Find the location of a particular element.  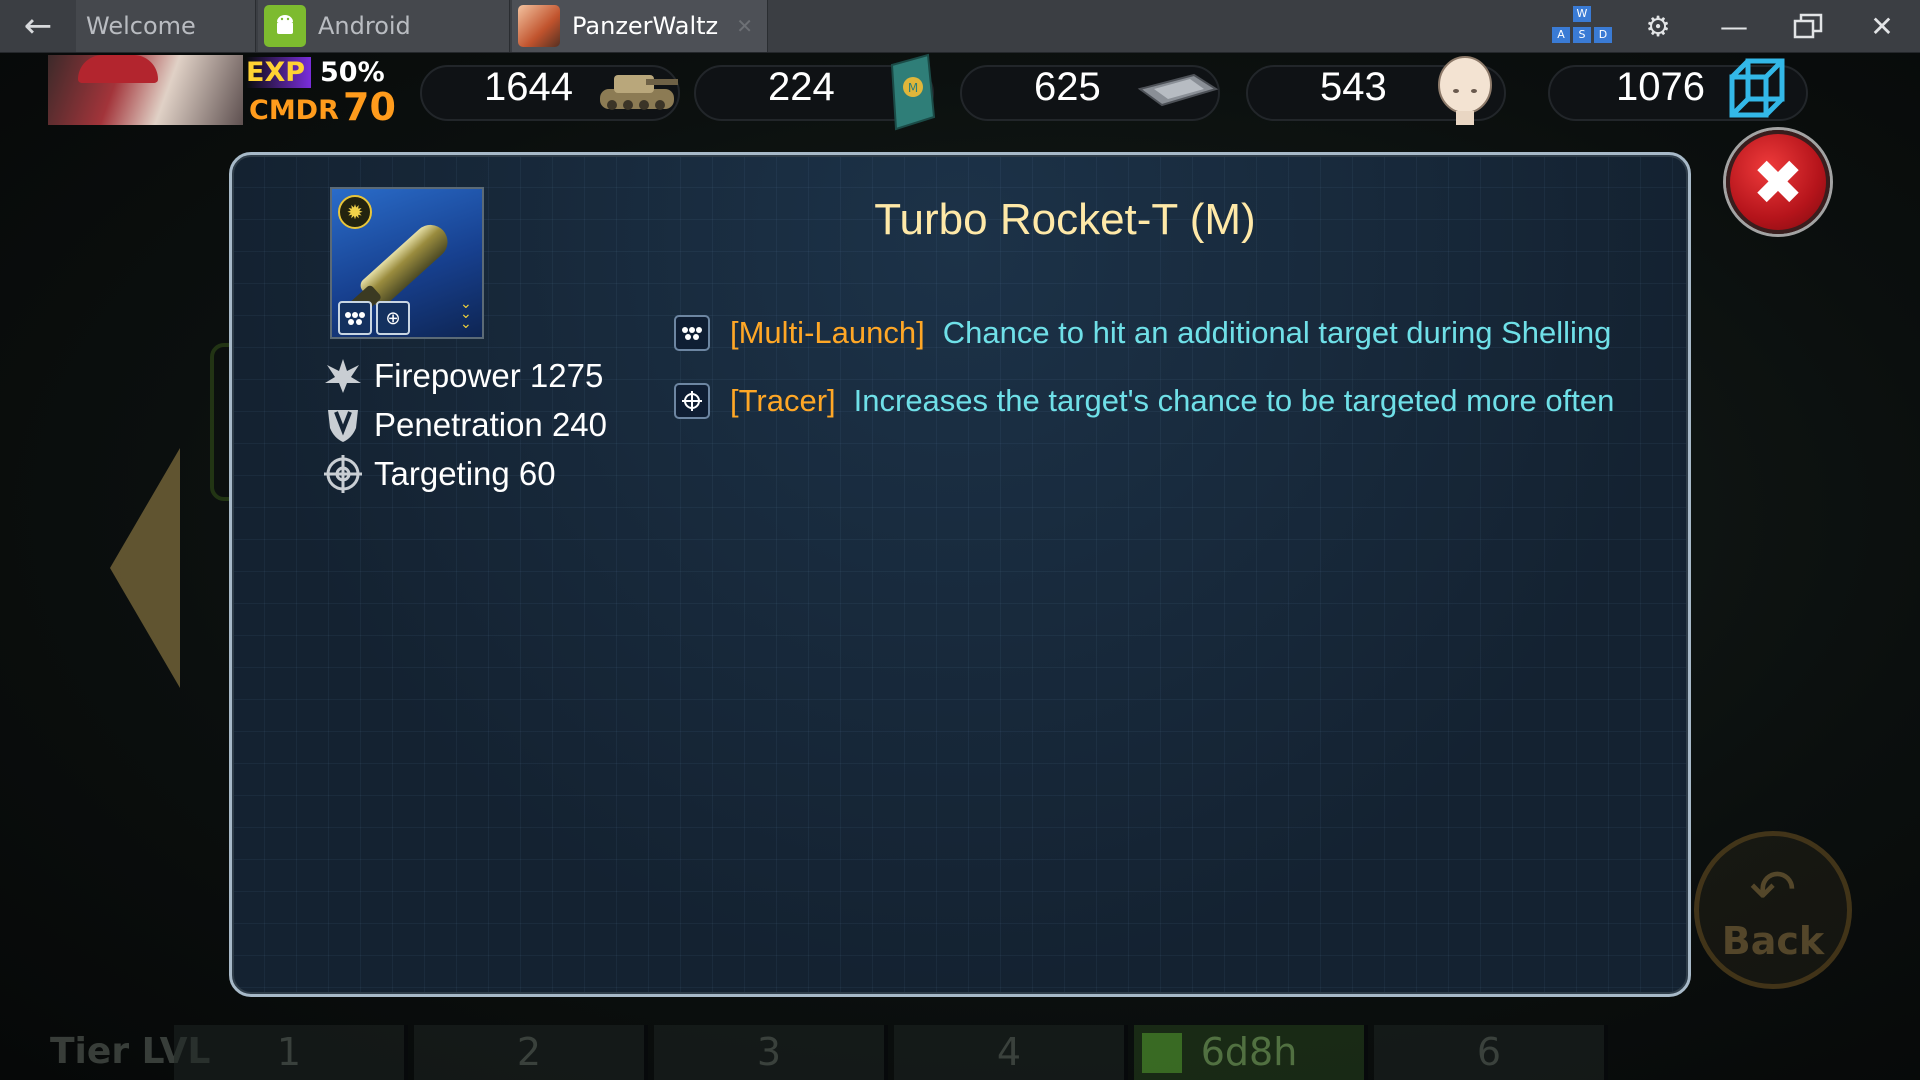

rank-chevron-icon: ⌄ ⌄ ⌄ is located at coordinates (466, 314).